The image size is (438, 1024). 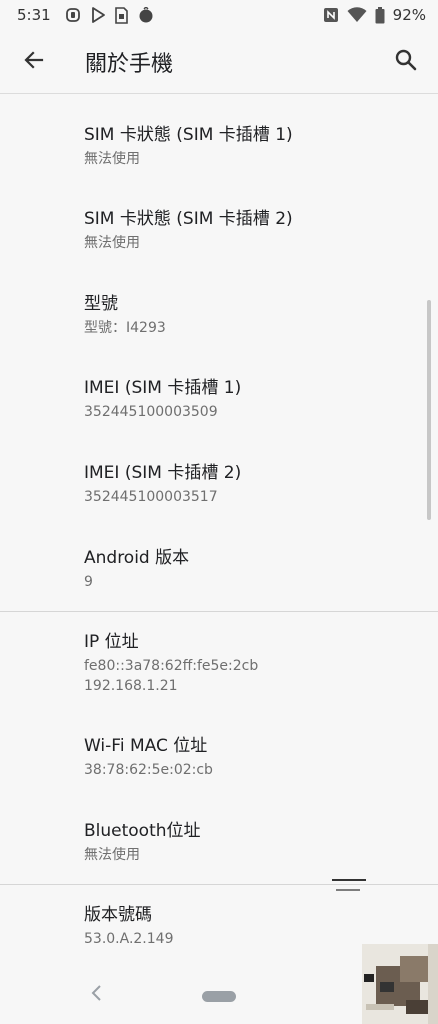 I want to click on list-item-wifi-mac: Wi-Fi MAC 位址 38:78:62:5e:02:cb, so click(x=251, y=757).